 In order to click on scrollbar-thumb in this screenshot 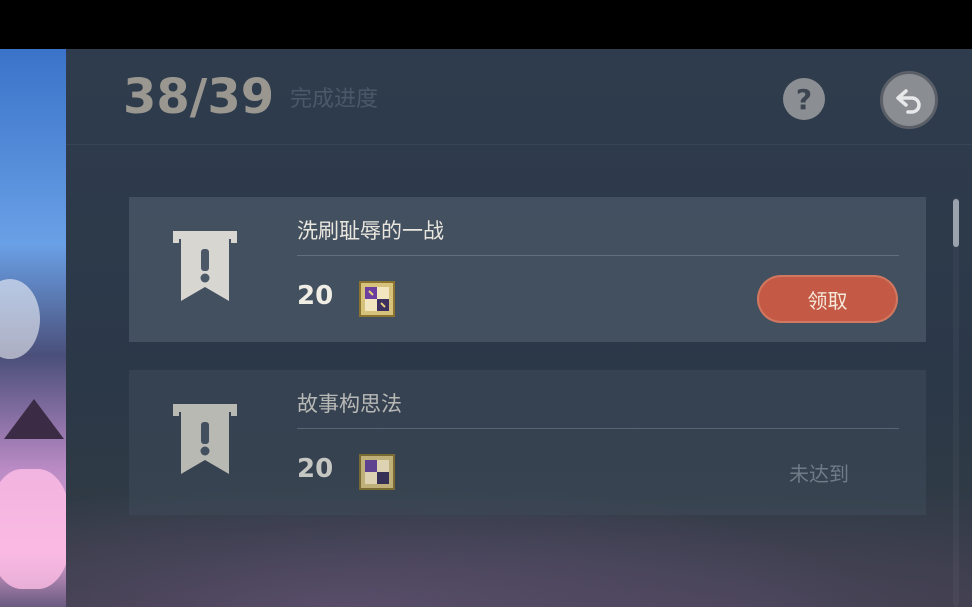, I will do `click(956, 223)`.